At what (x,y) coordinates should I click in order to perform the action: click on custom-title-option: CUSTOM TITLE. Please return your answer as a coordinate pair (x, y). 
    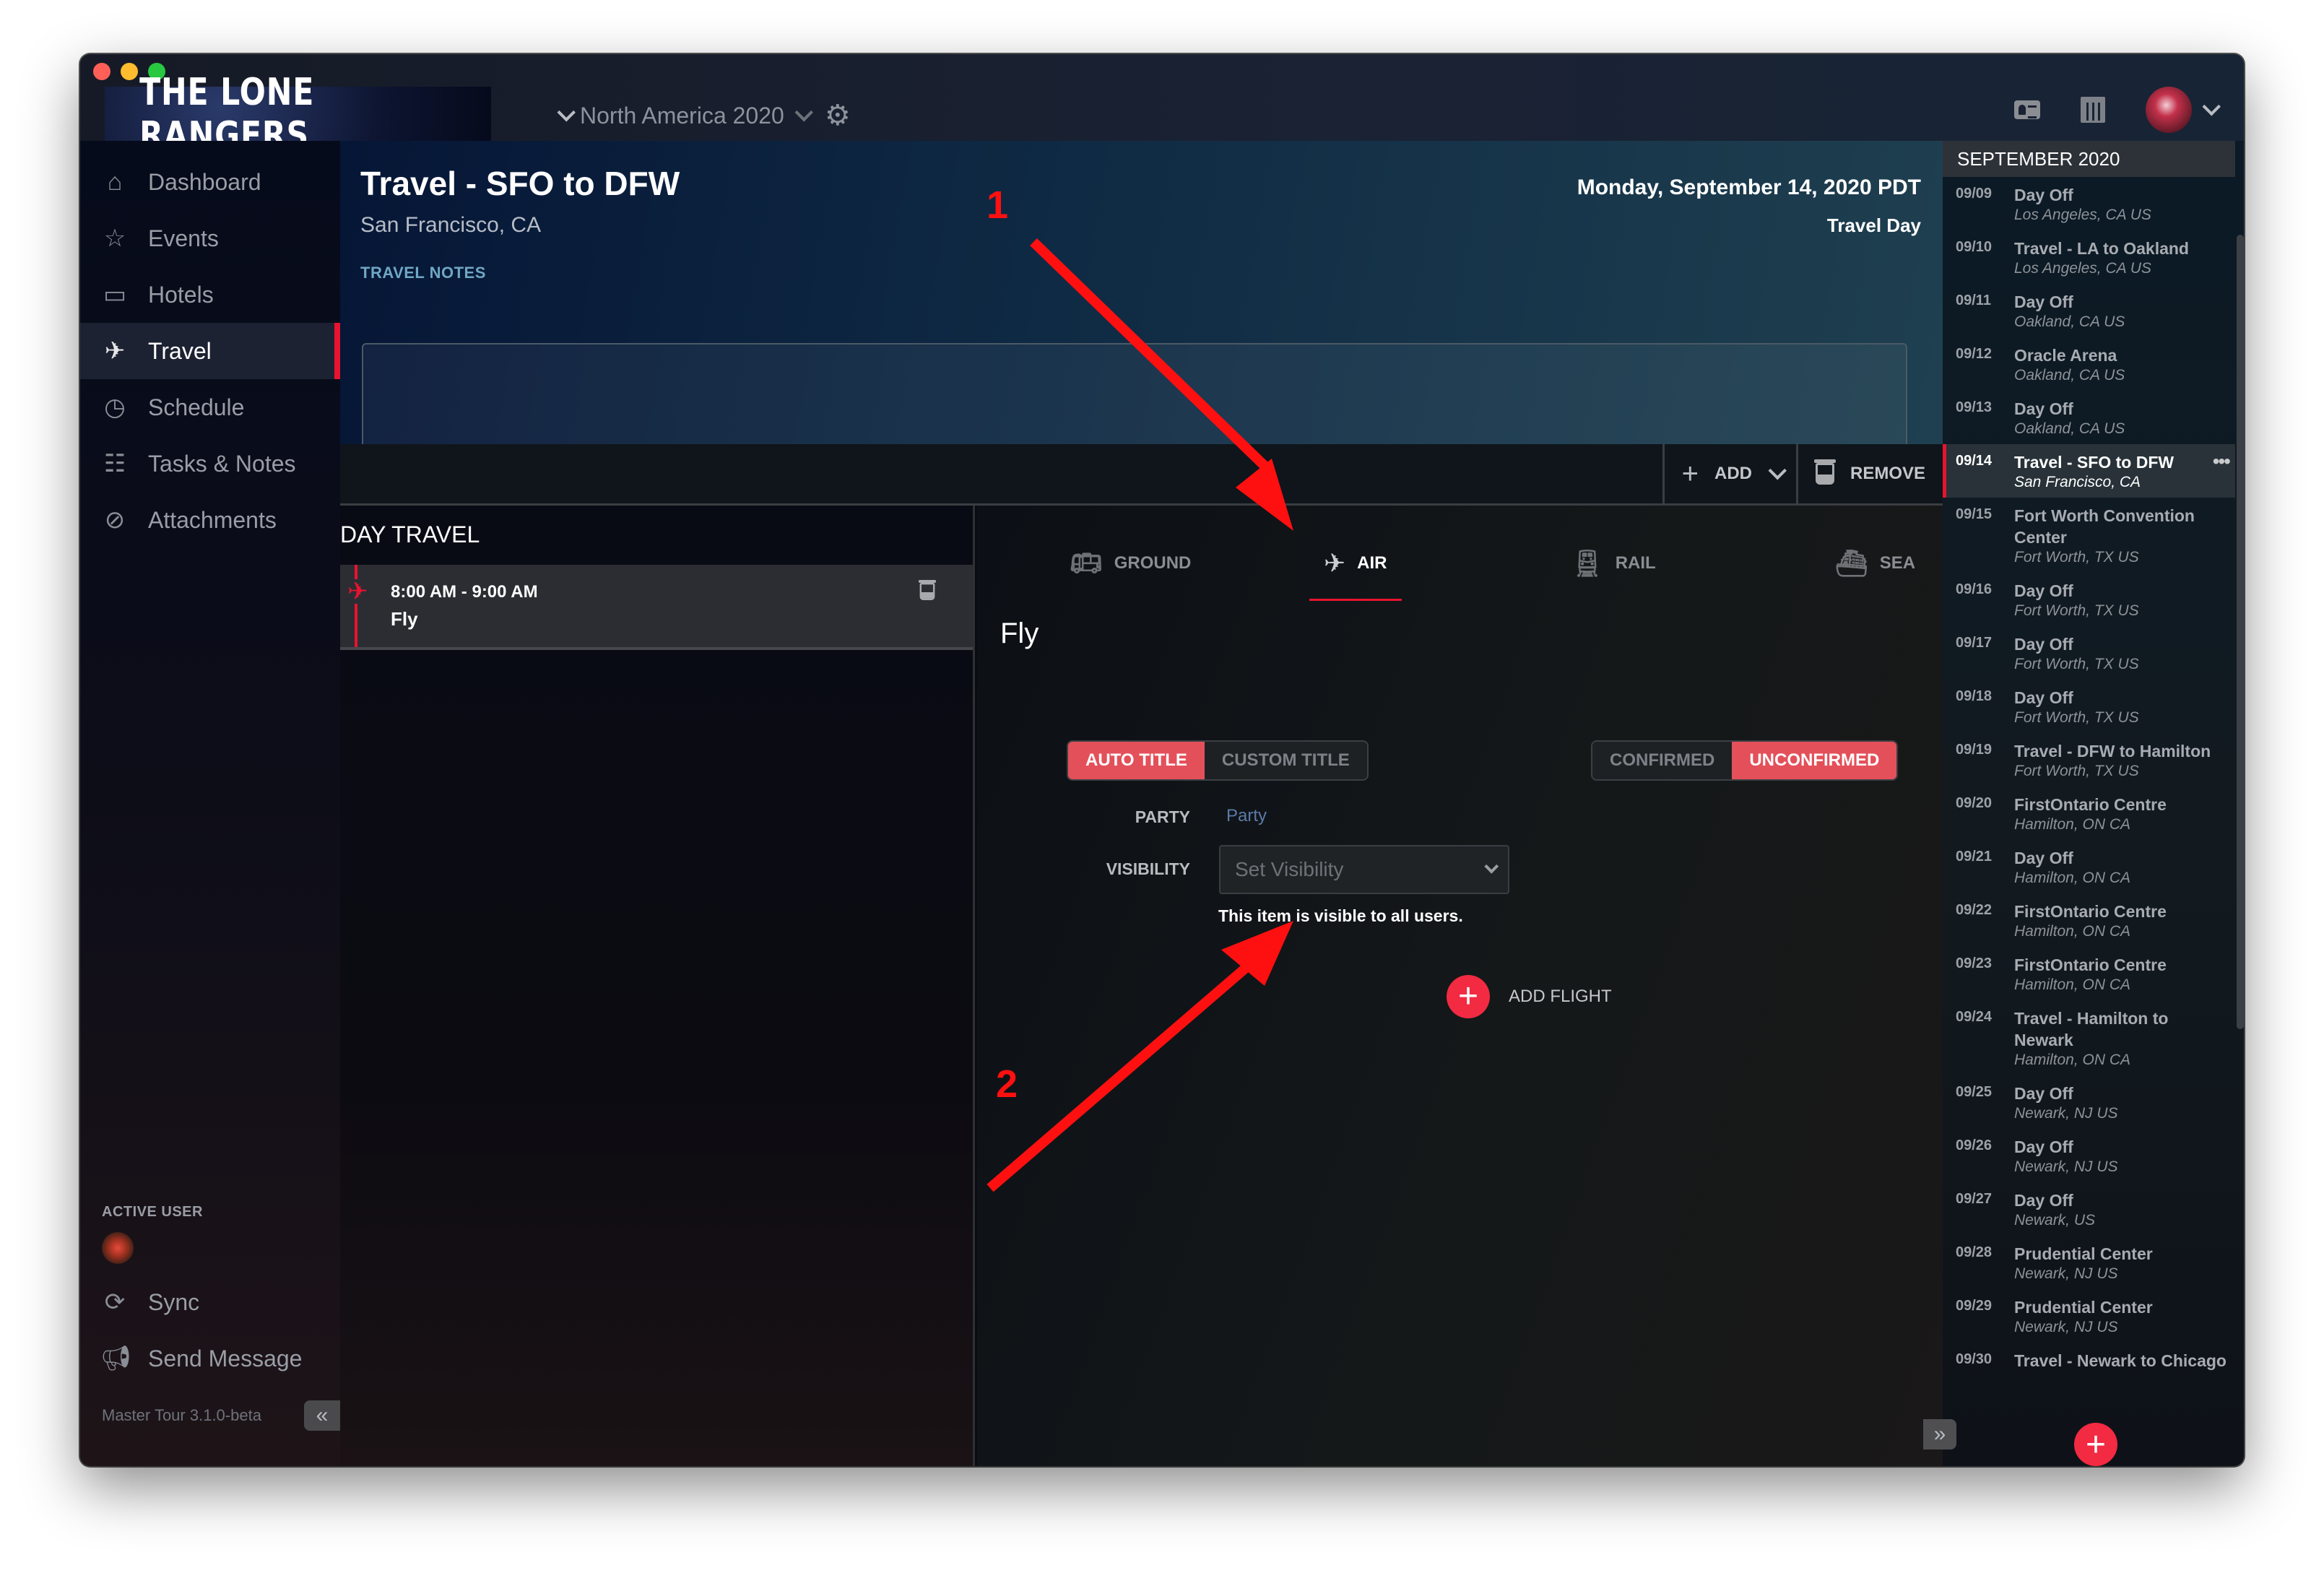
    Looking at the image, I should click on (1285, 760).